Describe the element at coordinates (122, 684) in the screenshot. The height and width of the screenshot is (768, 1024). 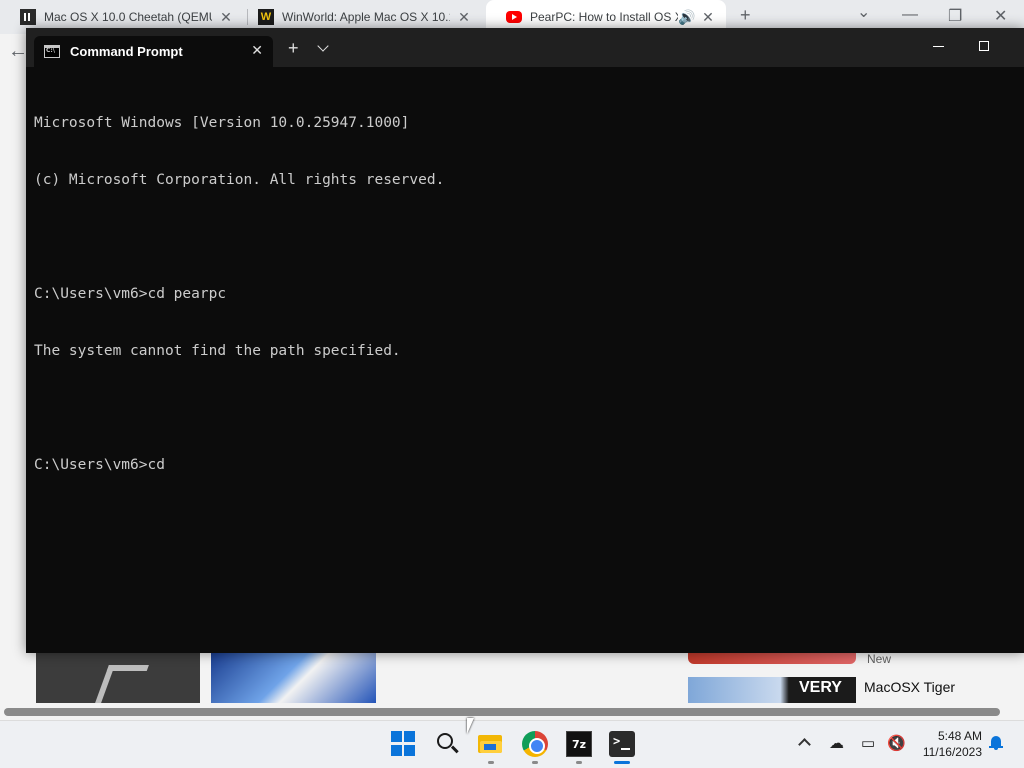
I see `logo-icon` at that location.